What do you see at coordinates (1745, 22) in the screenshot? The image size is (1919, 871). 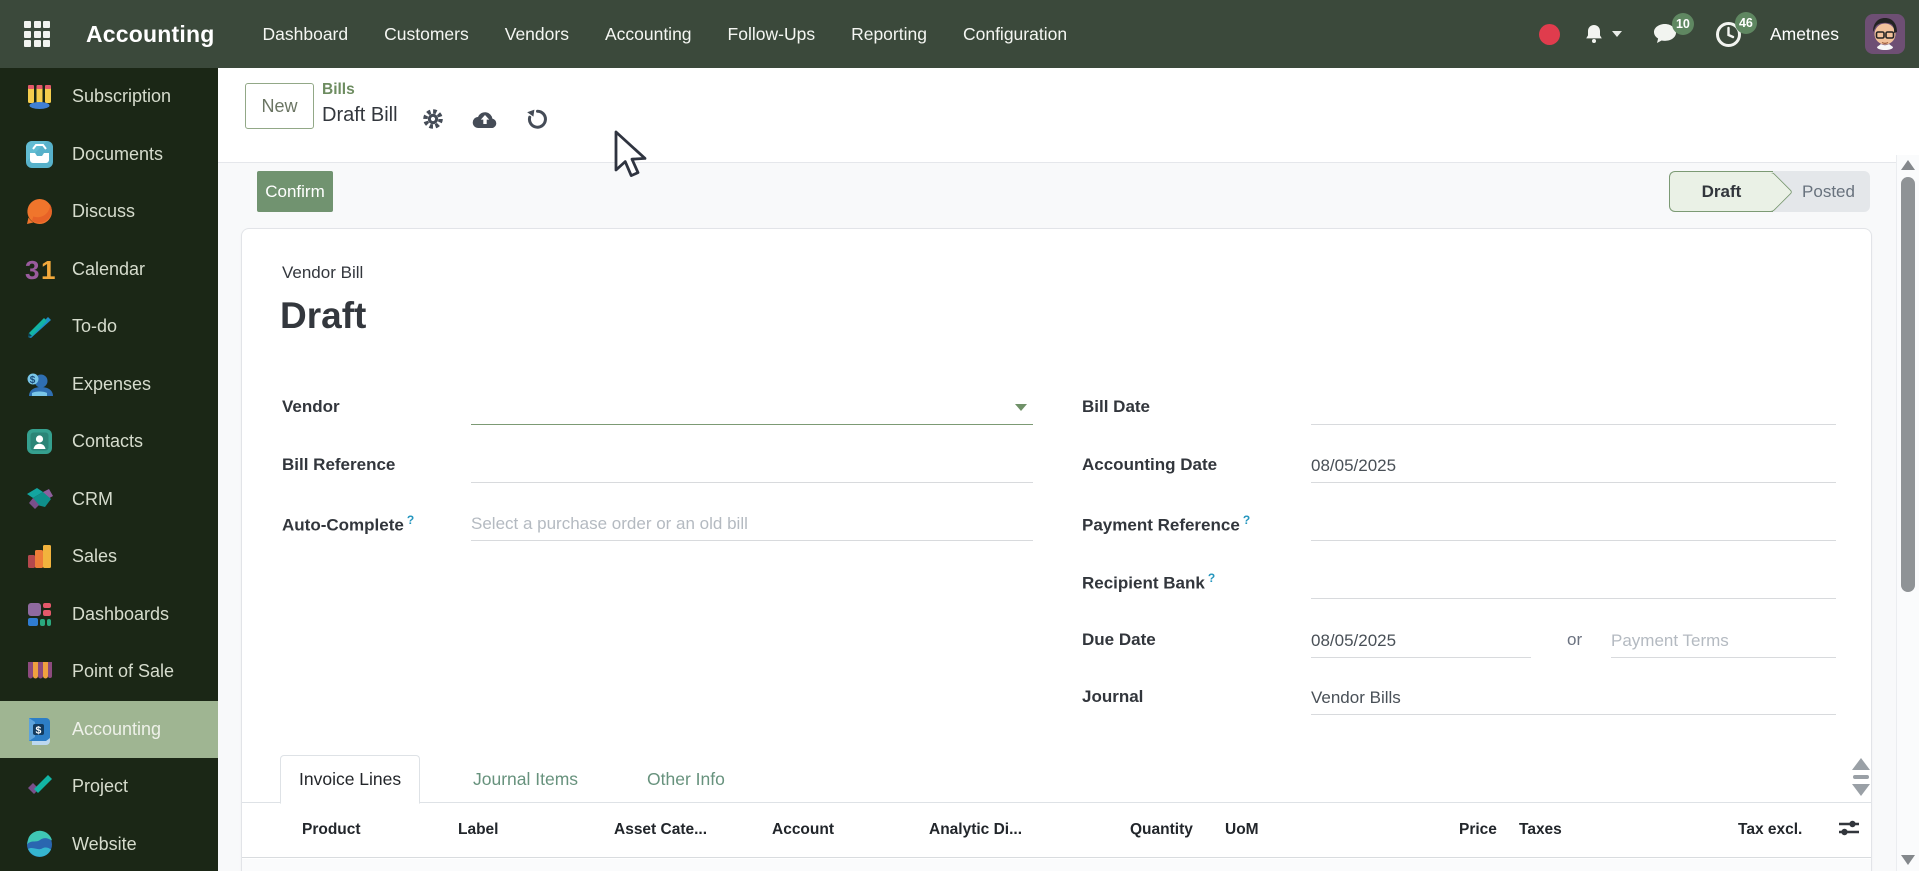 I see `activities-count-badge: 46` at bounding box center [1745, 22].